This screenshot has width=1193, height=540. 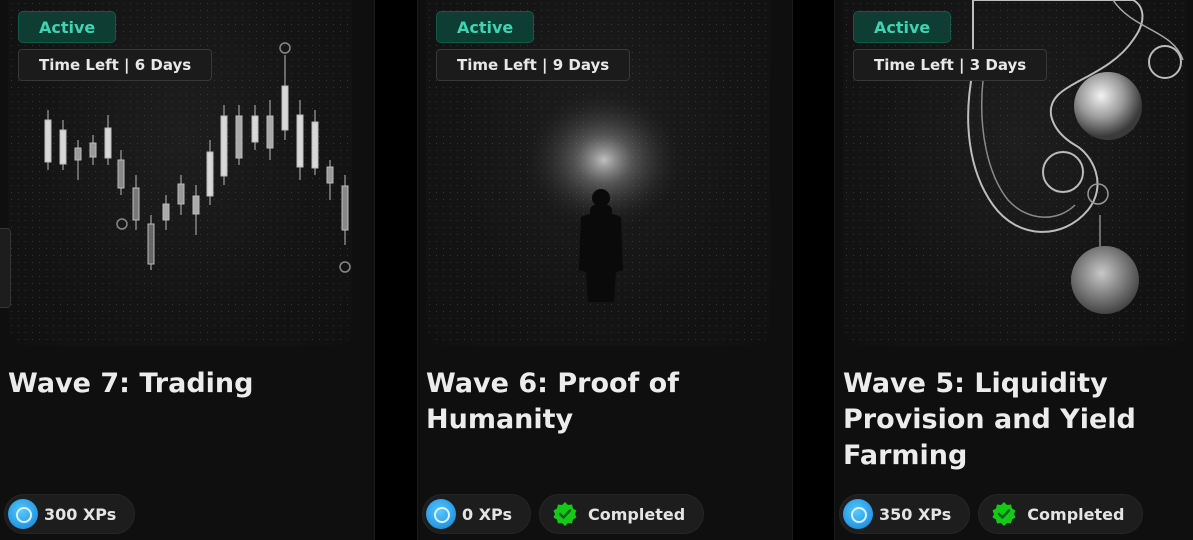 I want to click on xp-pill: 0 XPs, so click(x=477, y=514).